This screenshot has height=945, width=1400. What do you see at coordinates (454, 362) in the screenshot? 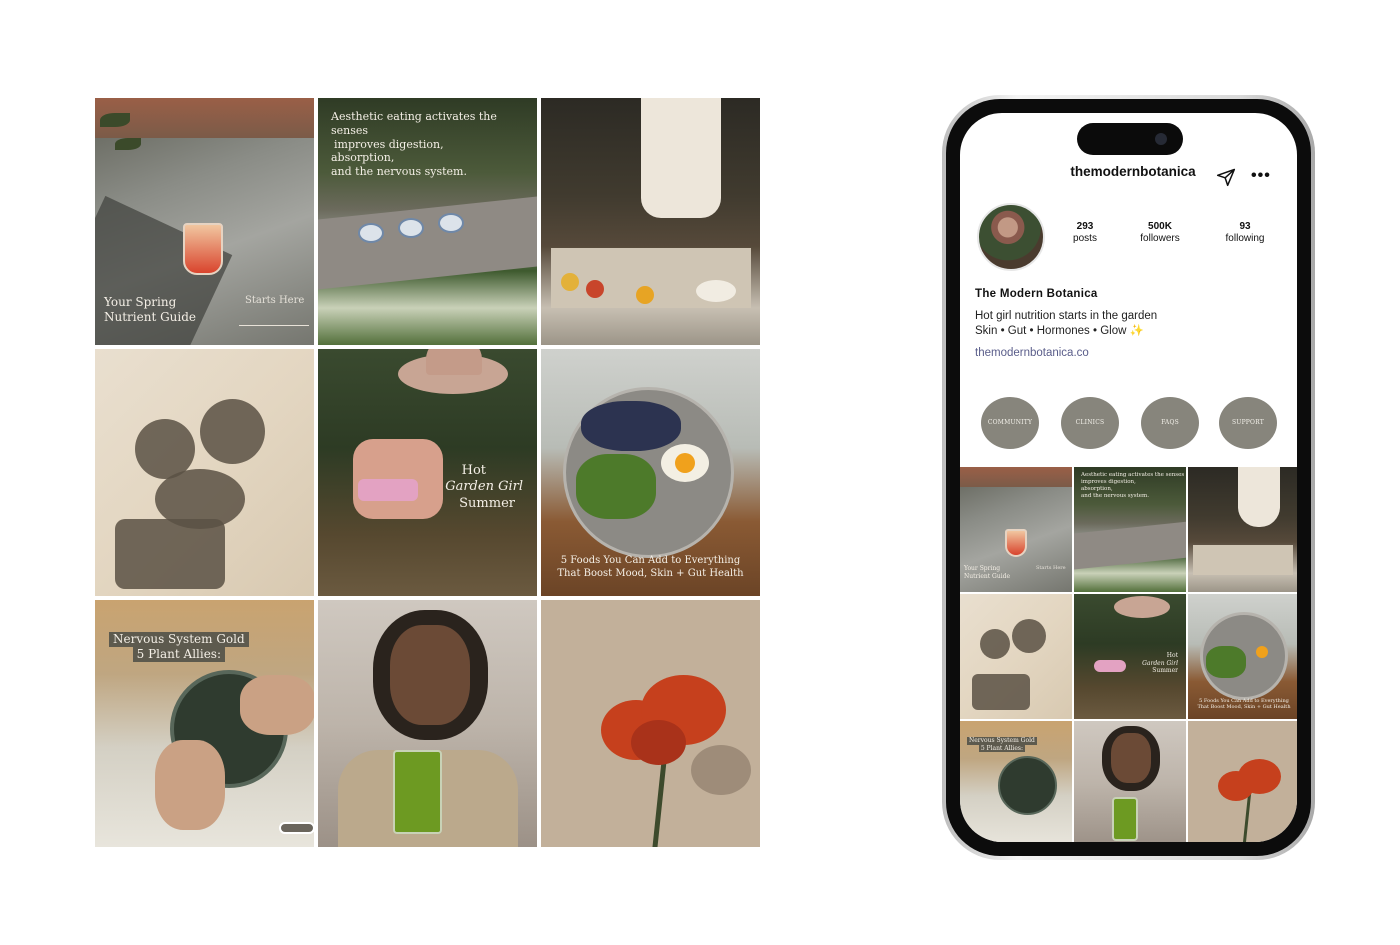
I see `hat-crown-graphic` at bounding box center [454, 362].